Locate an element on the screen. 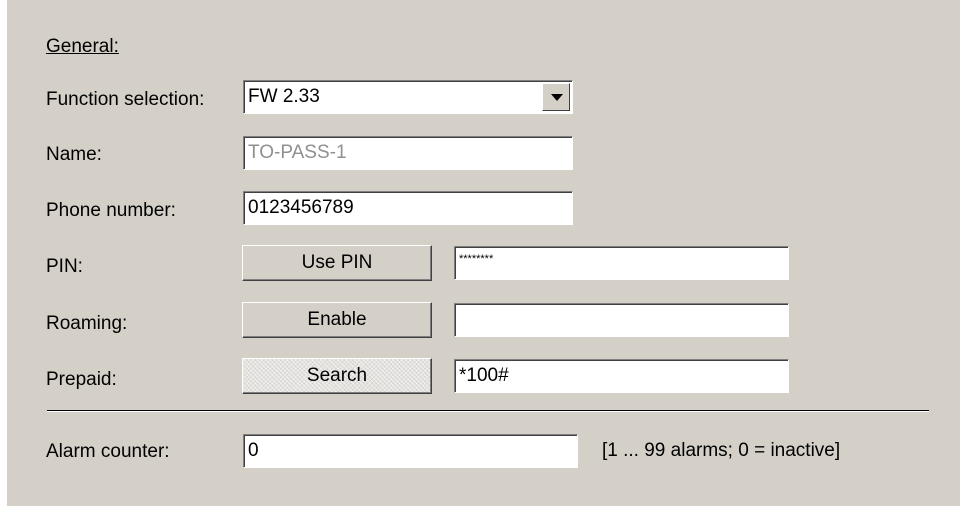 The image size is (960, 506). dropdown-arrow-button is located at coordinates (556, 97).